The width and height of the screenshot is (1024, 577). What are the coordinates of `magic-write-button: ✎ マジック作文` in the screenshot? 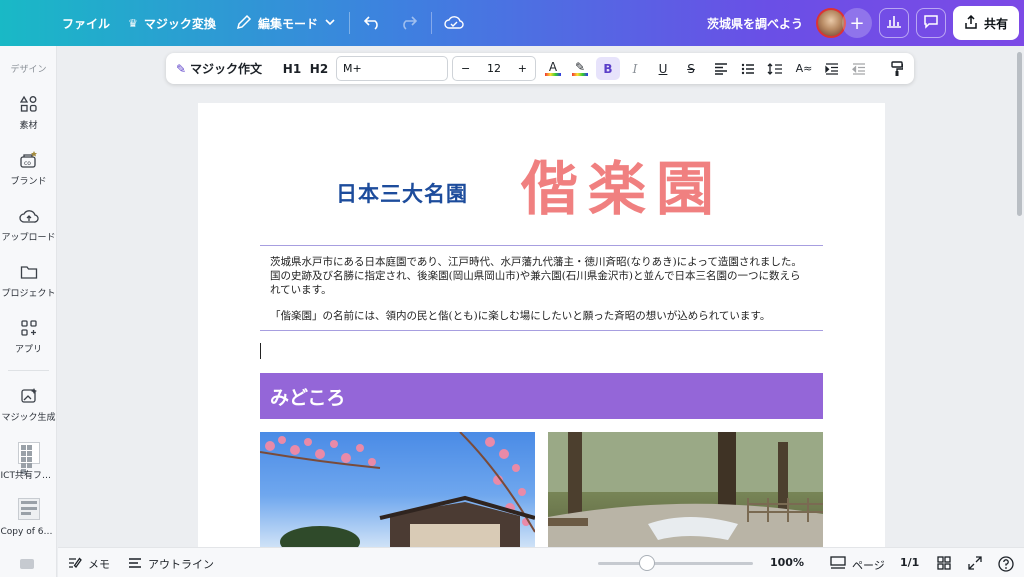 It's located at (219, 68).